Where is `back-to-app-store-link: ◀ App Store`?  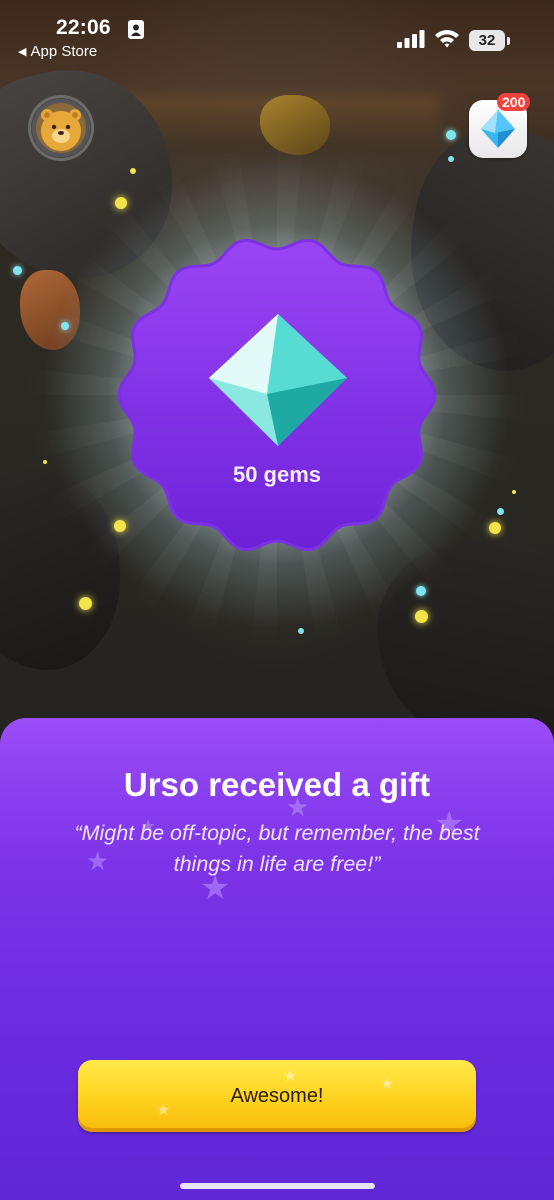
back-to-app-store-link: ◀ App Store is located at coordinates (57, 51).